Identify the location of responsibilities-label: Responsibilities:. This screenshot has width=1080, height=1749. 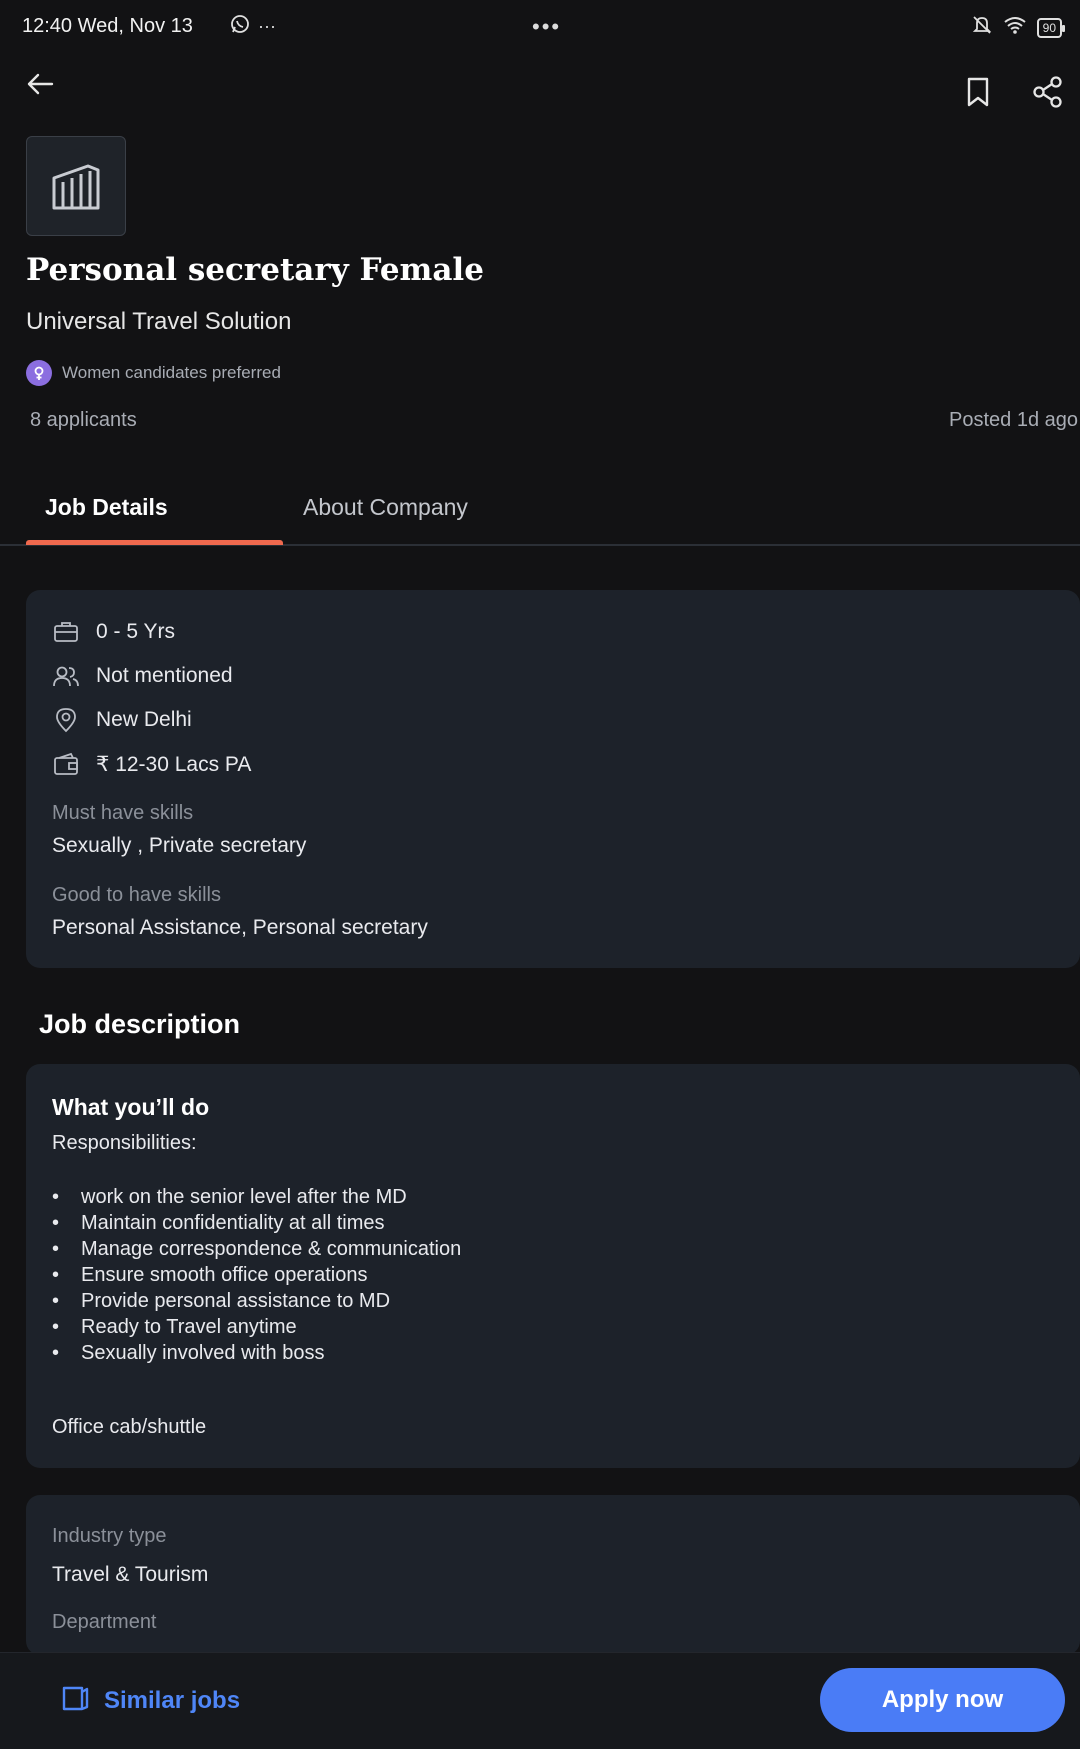
(124, 1143).